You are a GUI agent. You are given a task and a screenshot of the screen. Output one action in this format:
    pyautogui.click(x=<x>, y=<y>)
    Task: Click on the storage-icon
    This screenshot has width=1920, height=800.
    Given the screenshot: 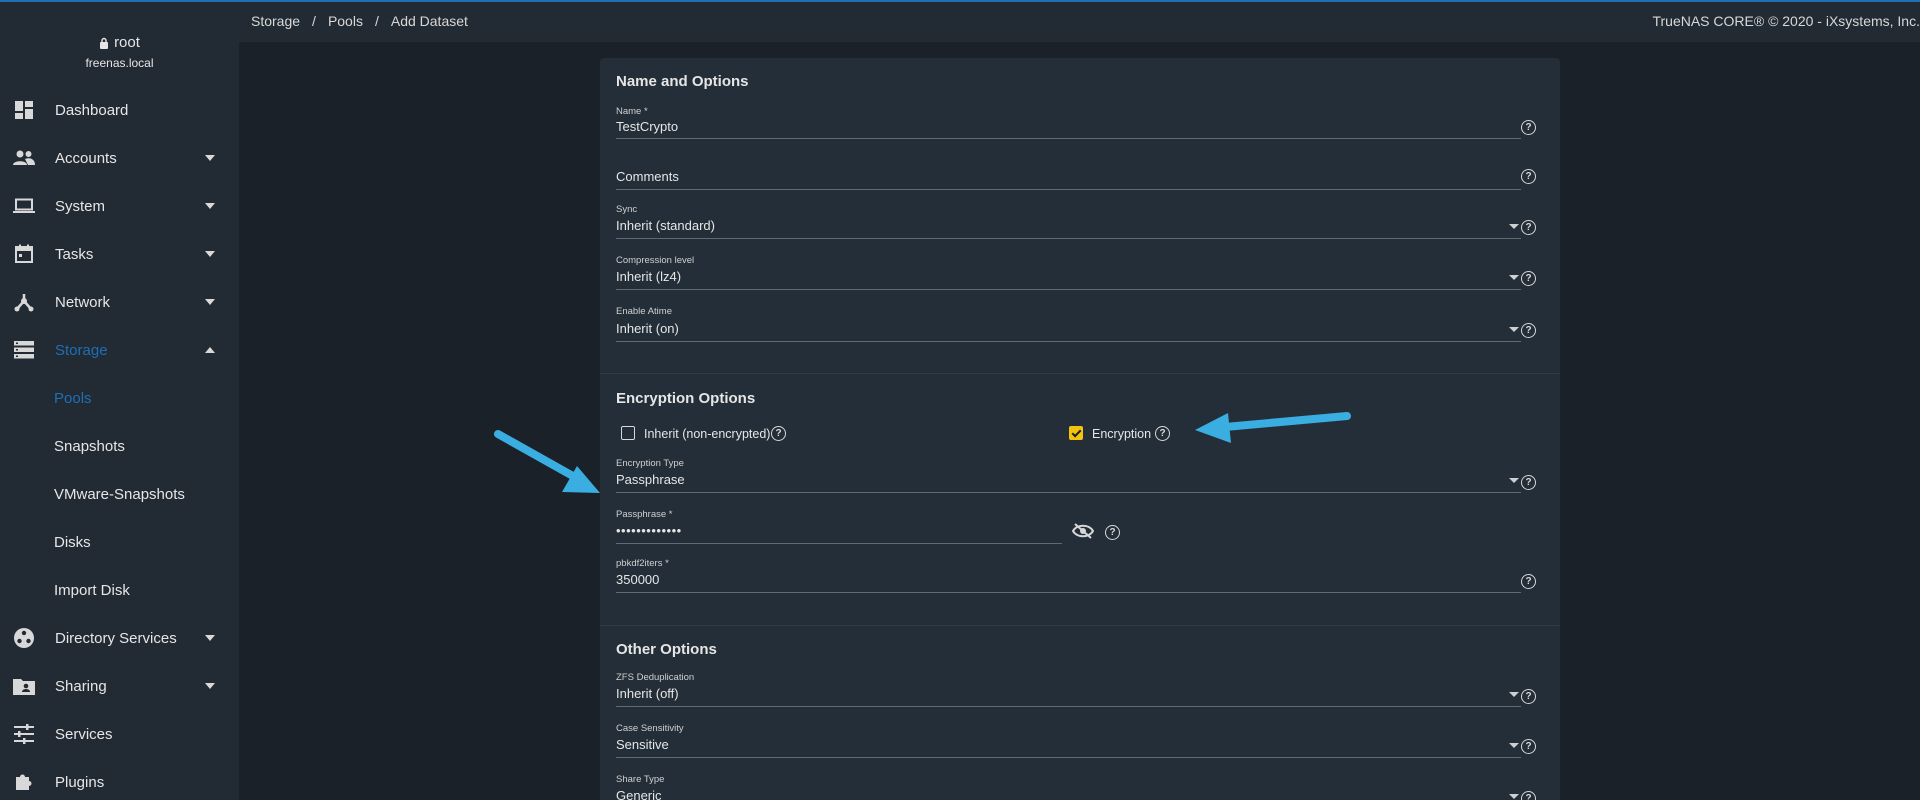 What is the action you would take?
    pyautogui.click(x=24, y=350)
    